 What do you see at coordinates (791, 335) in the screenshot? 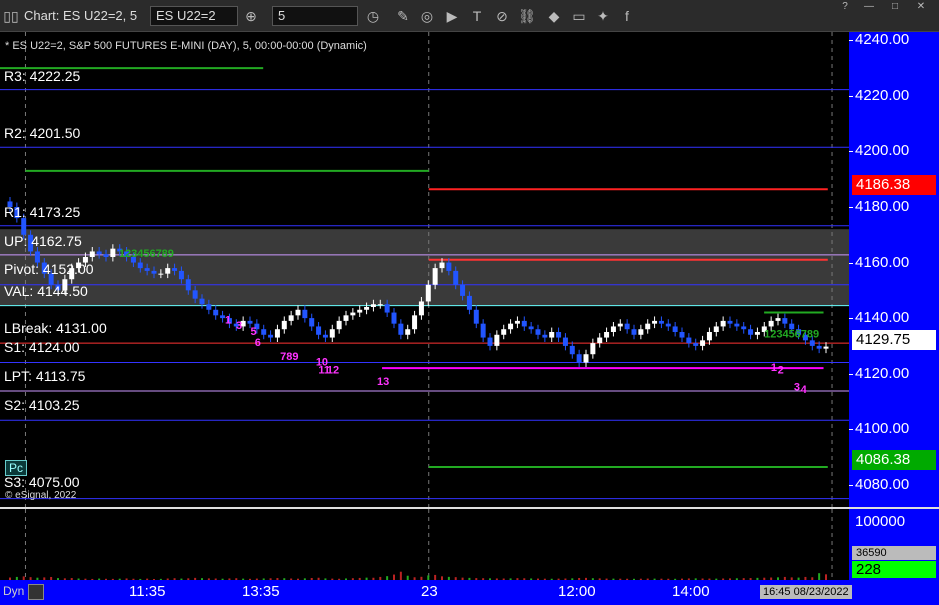
I see `count-annotation-14: 123456789` at bounding box center [791, 335].